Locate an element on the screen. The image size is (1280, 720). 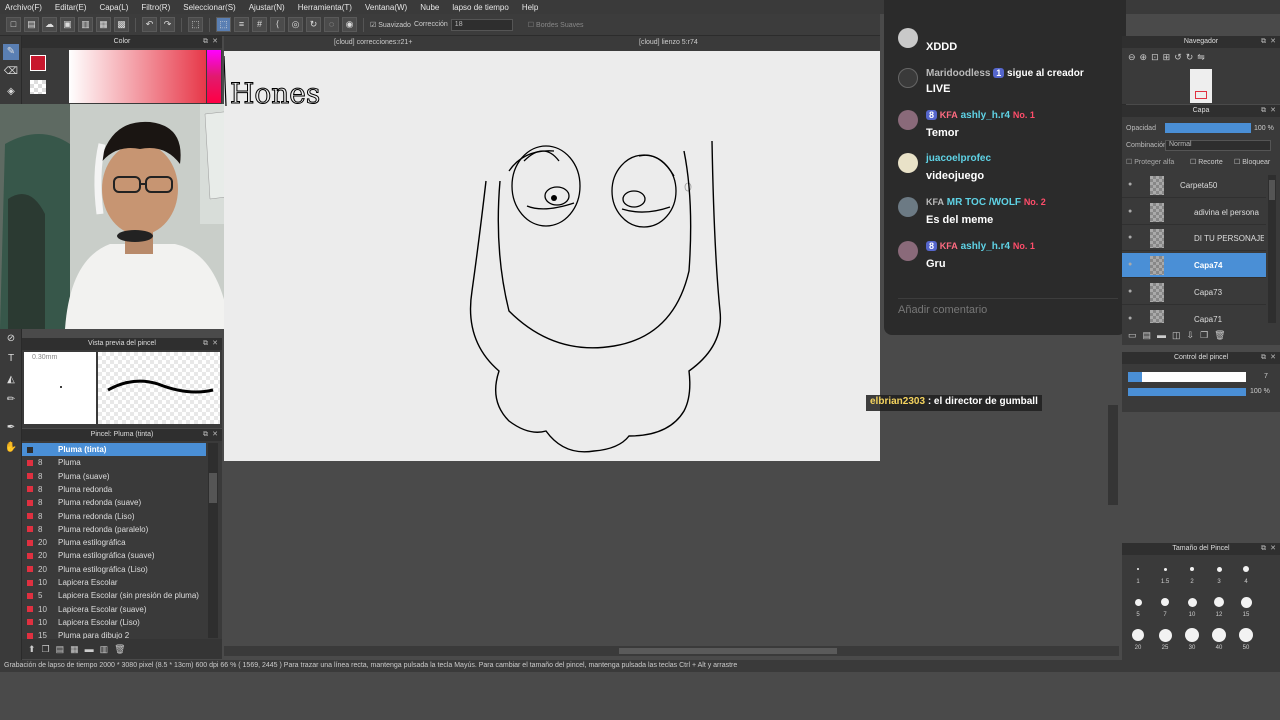
brush-settings-icon: ⬆ is located at coordinates (32, 649).